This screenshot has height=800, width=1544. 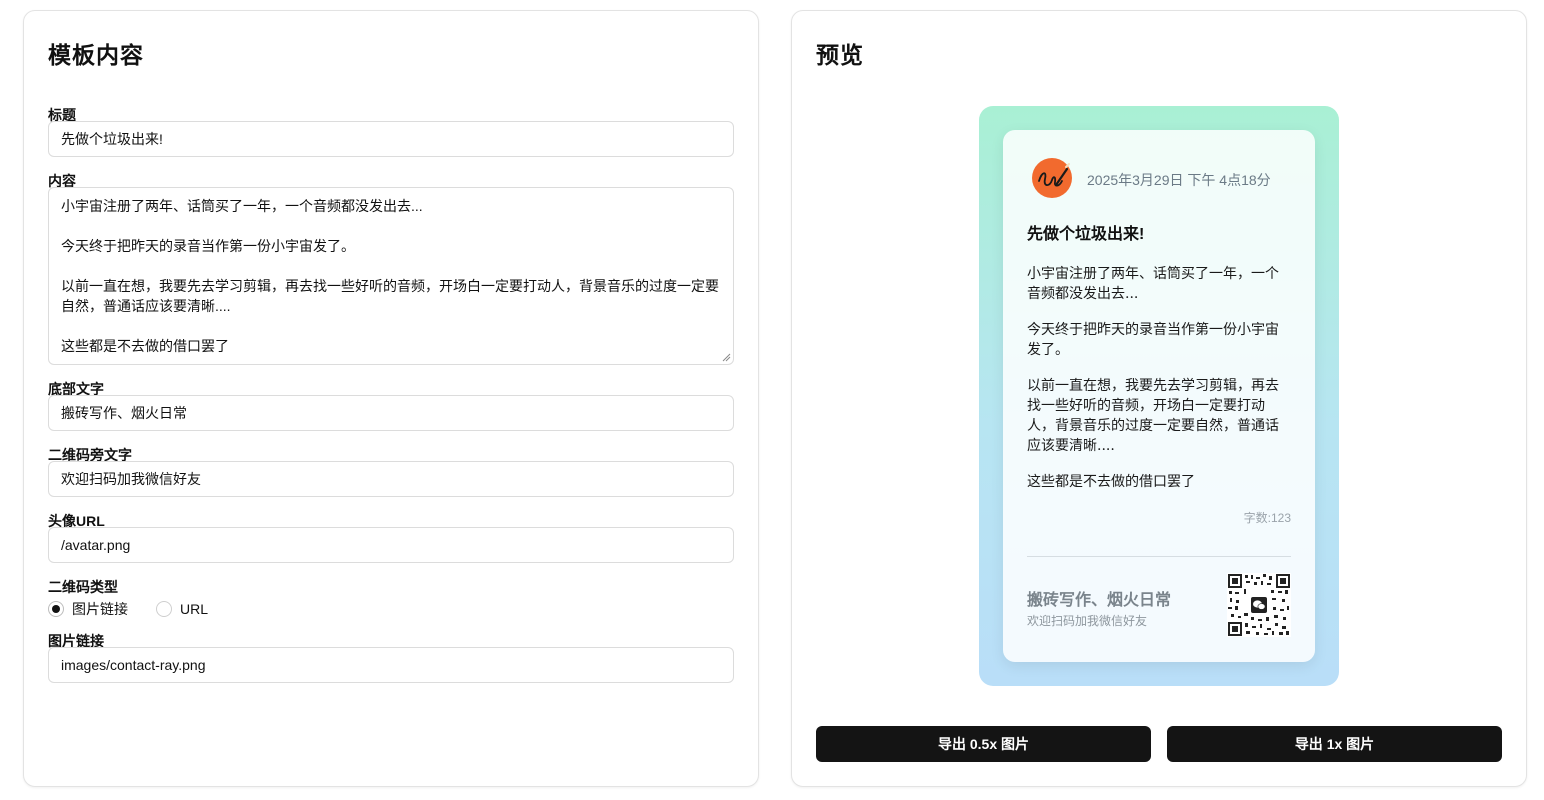 What do you see at coordinates (1153, 340) in the screenshot?
I see `preview-paragraph: 今天终于把昨天的录音当作第一份小宇宙发了。` at bounding box center [1153, 340].